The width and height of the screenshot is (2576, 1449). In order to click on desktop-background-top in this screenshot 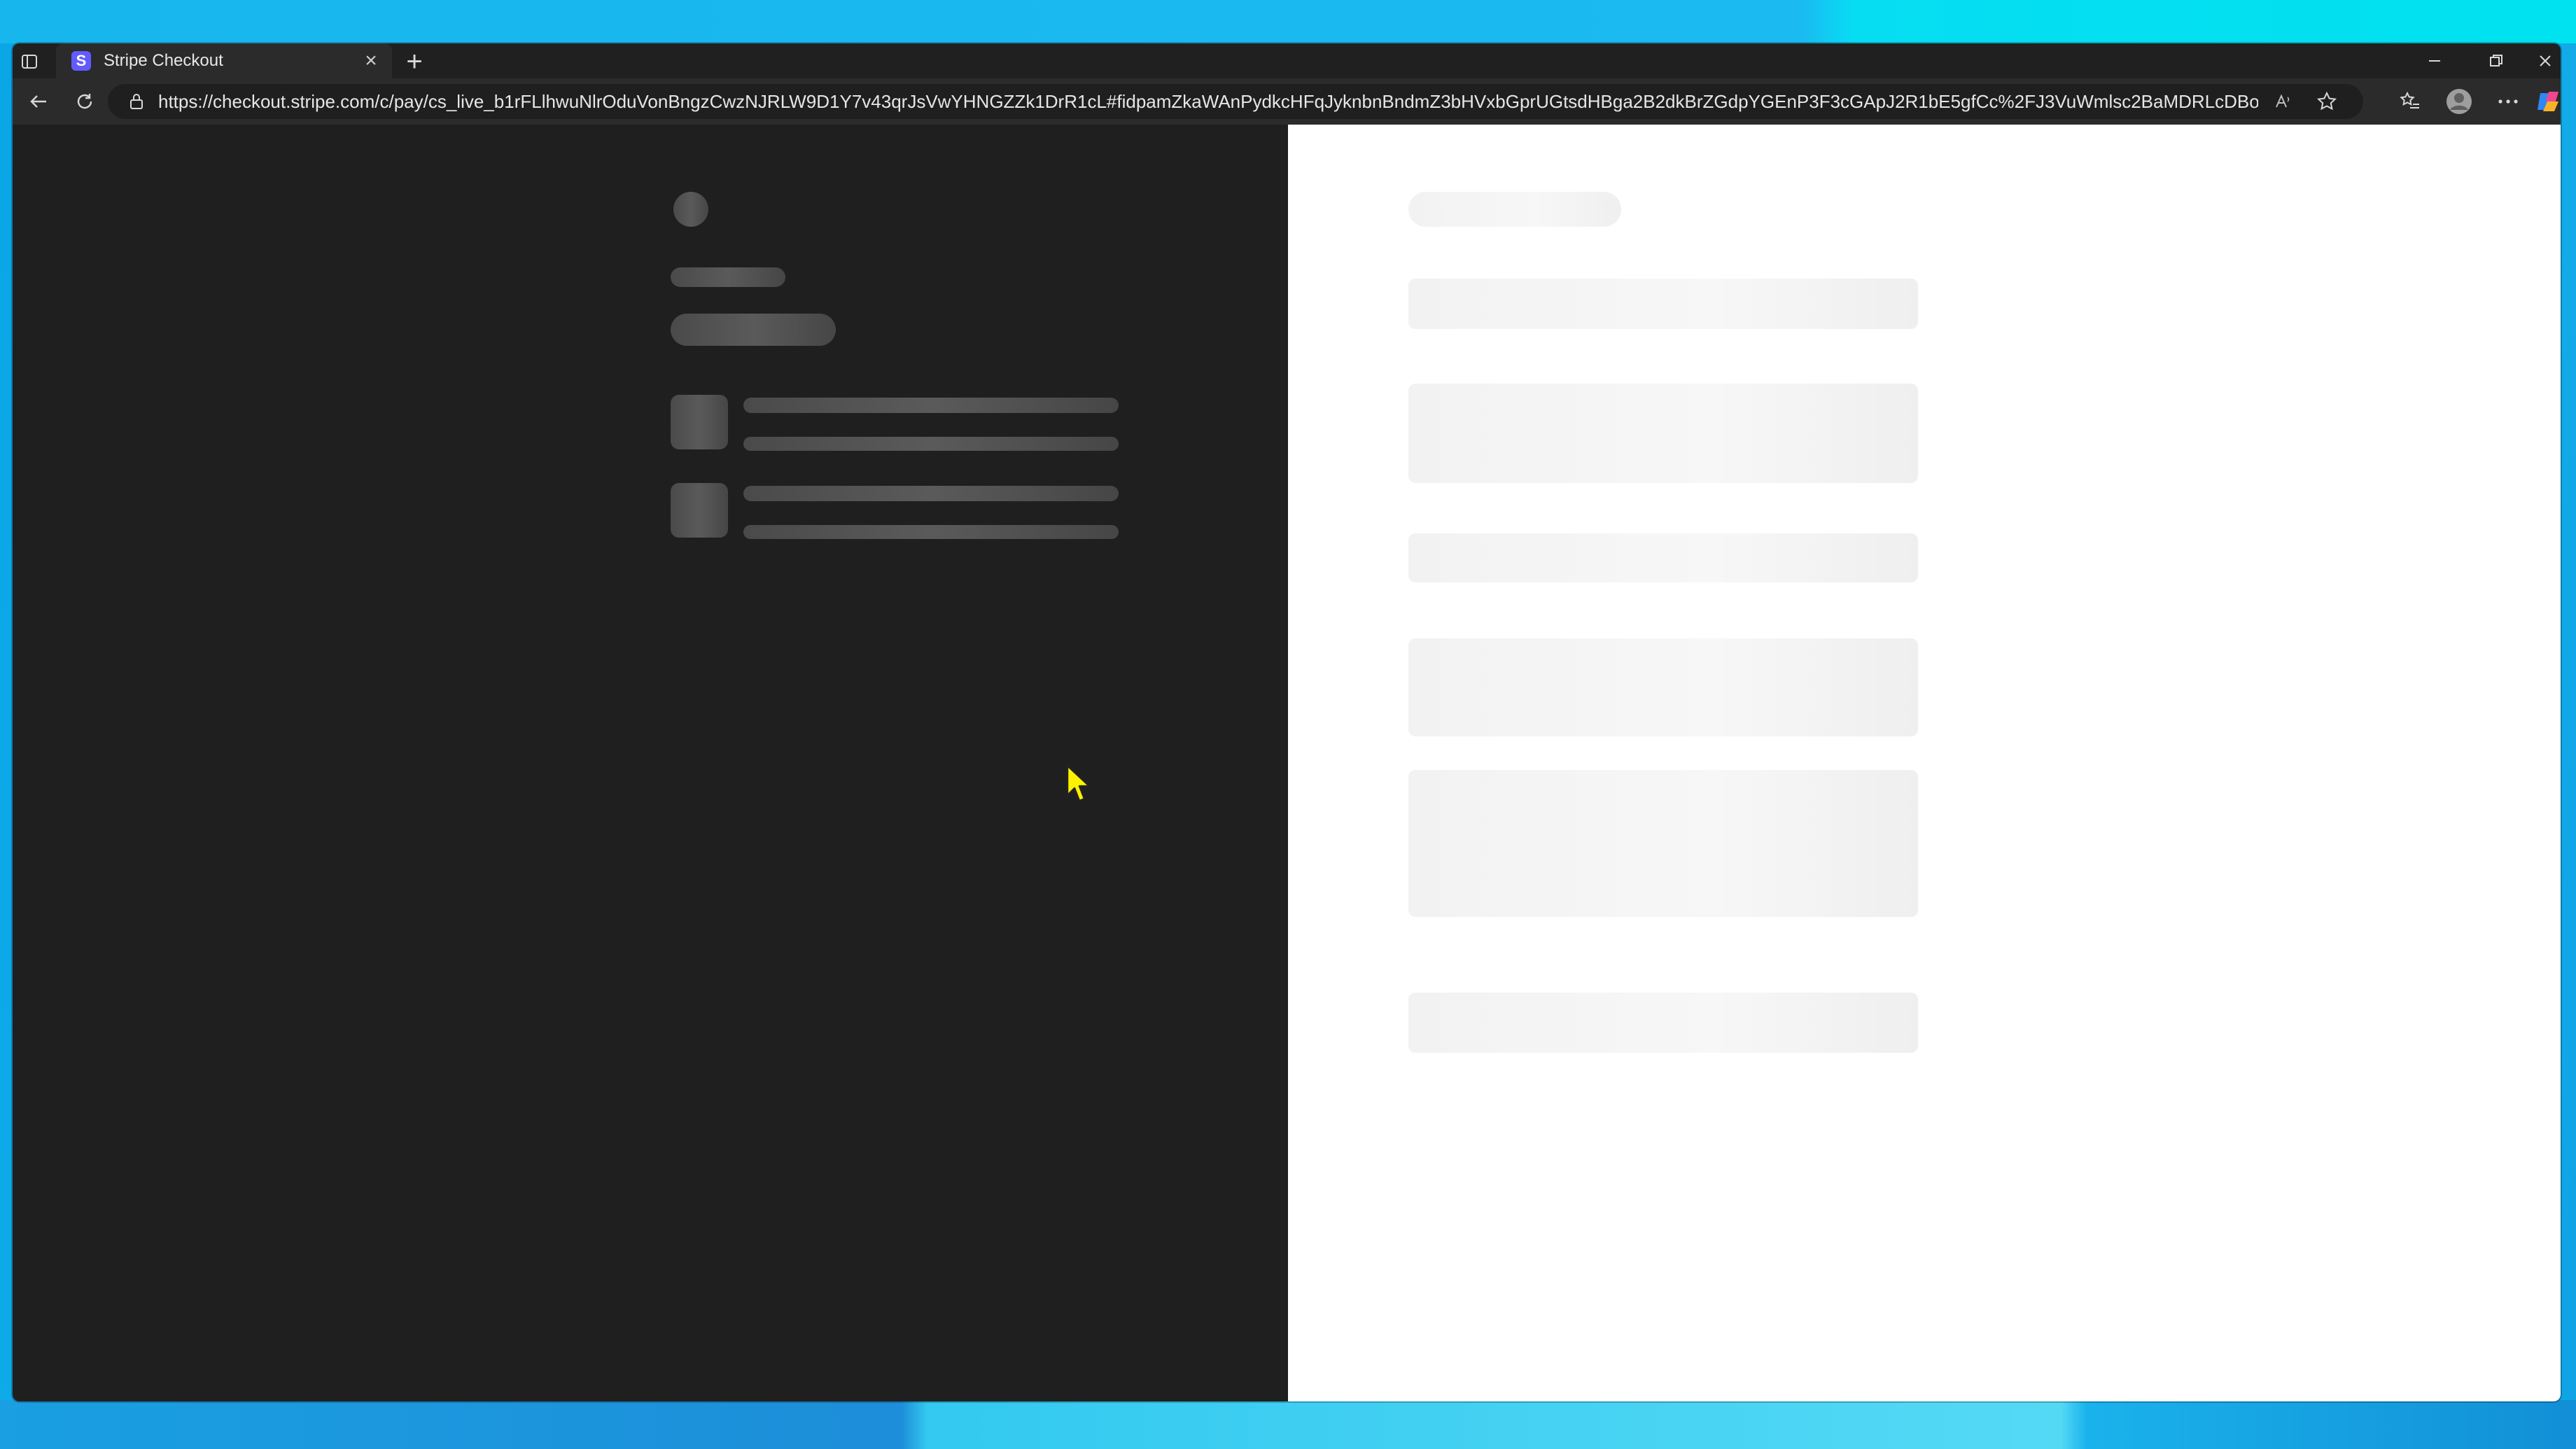, I will do `click(1288, 21)`.